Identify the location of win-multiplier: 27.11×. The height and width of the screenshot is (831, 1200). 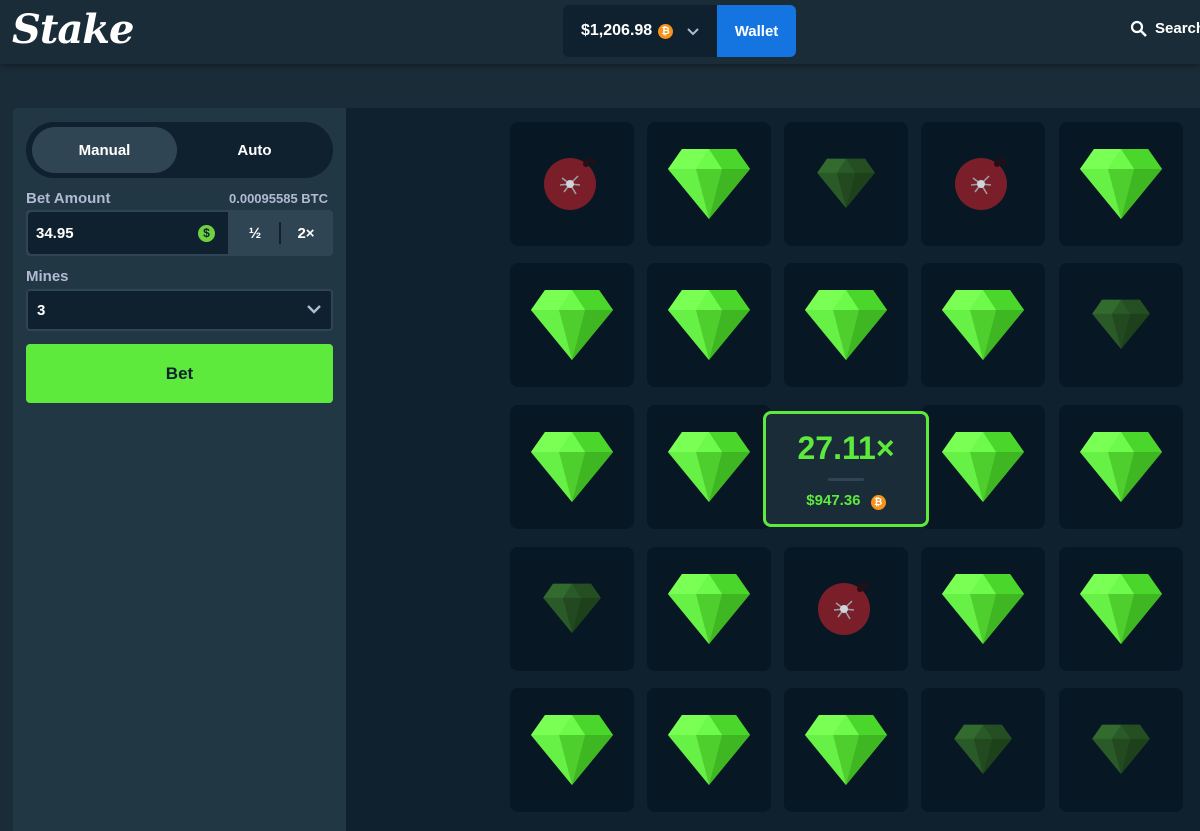
(846, 448).